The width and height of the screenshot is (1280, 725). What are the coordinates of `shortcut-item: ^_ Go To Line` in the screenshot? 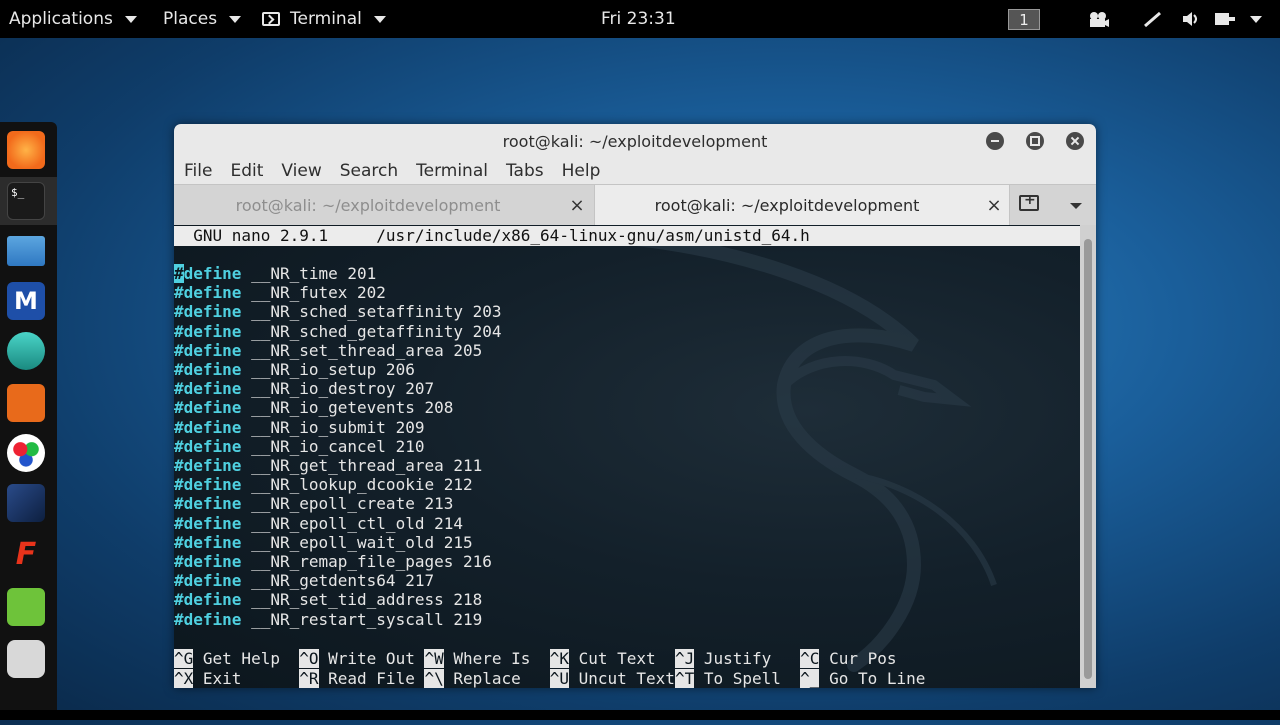 It's located at (862, 678).